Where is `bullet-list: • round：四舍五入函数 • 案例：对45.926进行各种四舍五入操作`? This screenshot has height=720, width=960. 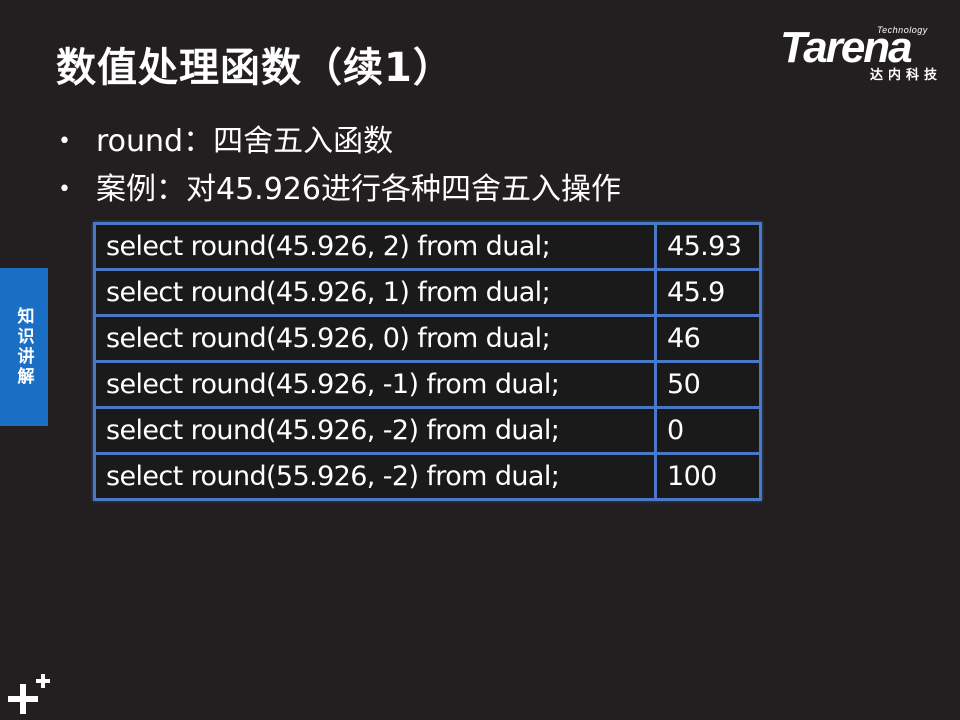 bullet-list: • round：四舍五入函数 • 案例：对45.926进行各种四舍五入操作 is located at coordinates (338, 166).